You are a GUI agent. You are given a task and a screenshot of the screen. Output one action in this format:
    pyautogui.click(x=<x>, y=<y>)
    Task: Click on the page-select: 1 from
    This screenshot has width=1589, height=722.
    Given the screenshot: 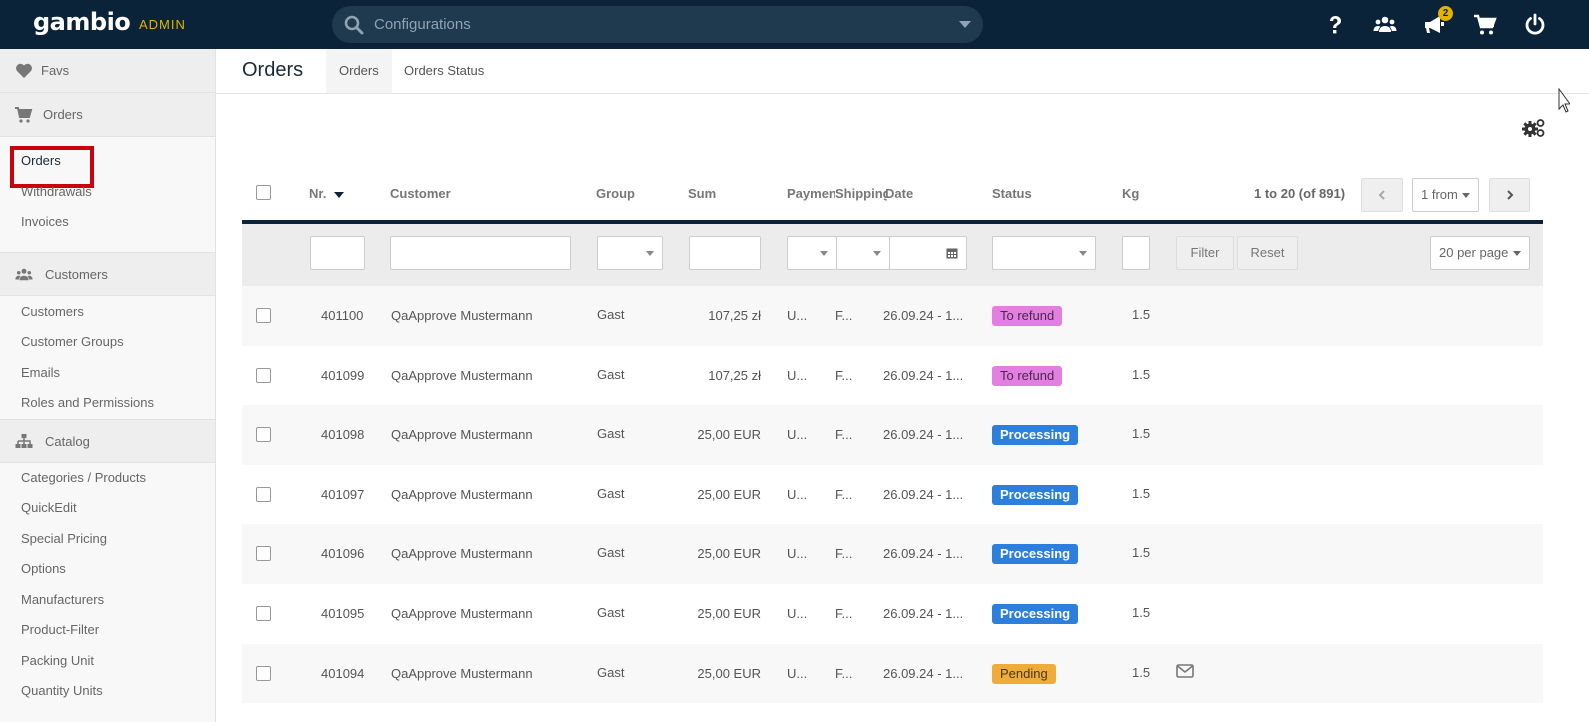 What is the action you would take?
    pyautogui.click(x=1445, y=195)
    